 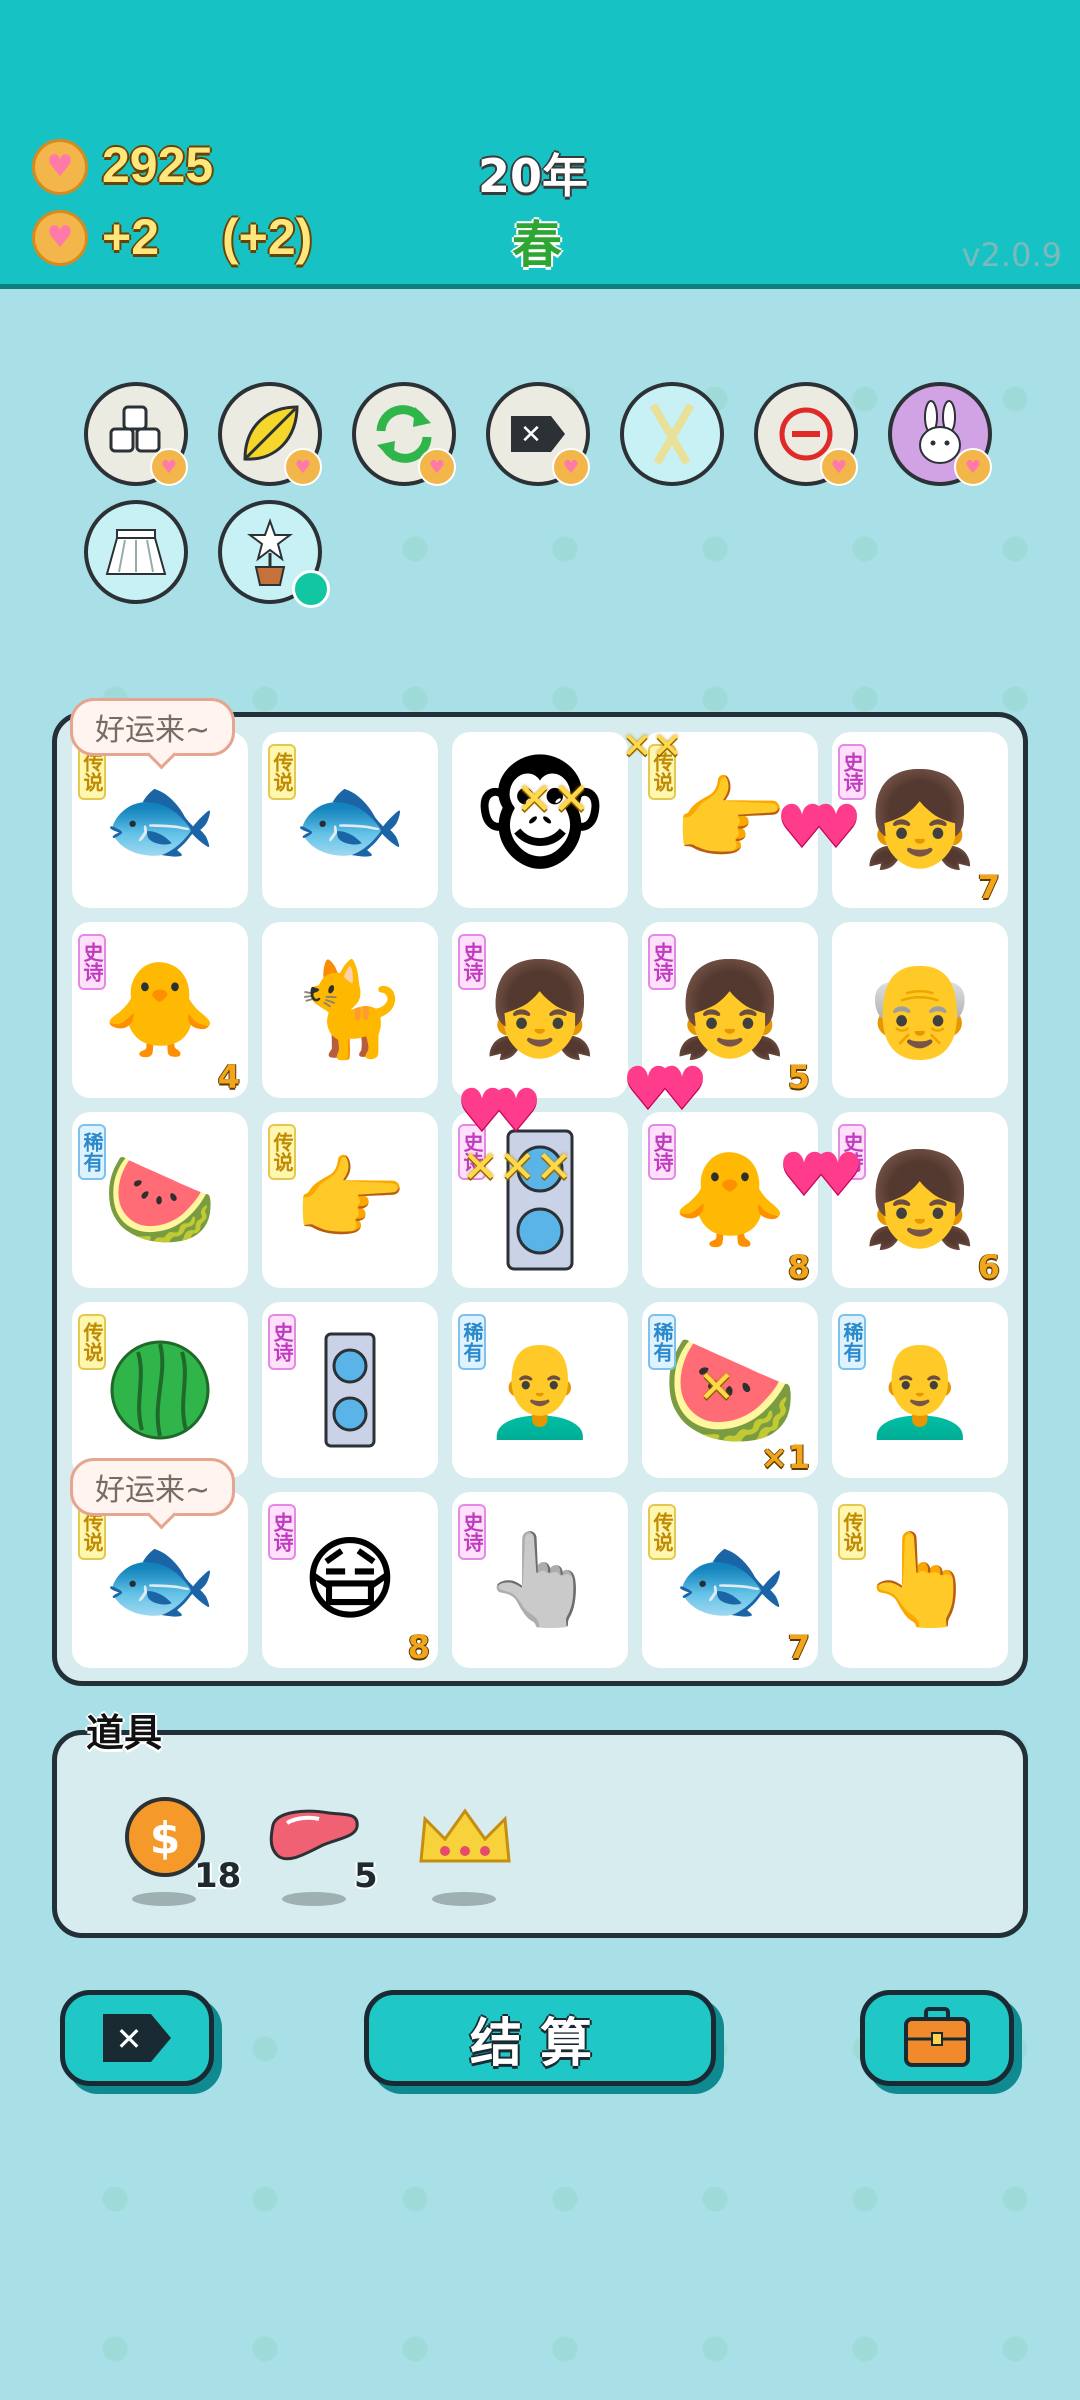 I want to click on symbol-watermelon-slice: 稀有 🍉 ✕ ×1, so click(x=730, y=1390).